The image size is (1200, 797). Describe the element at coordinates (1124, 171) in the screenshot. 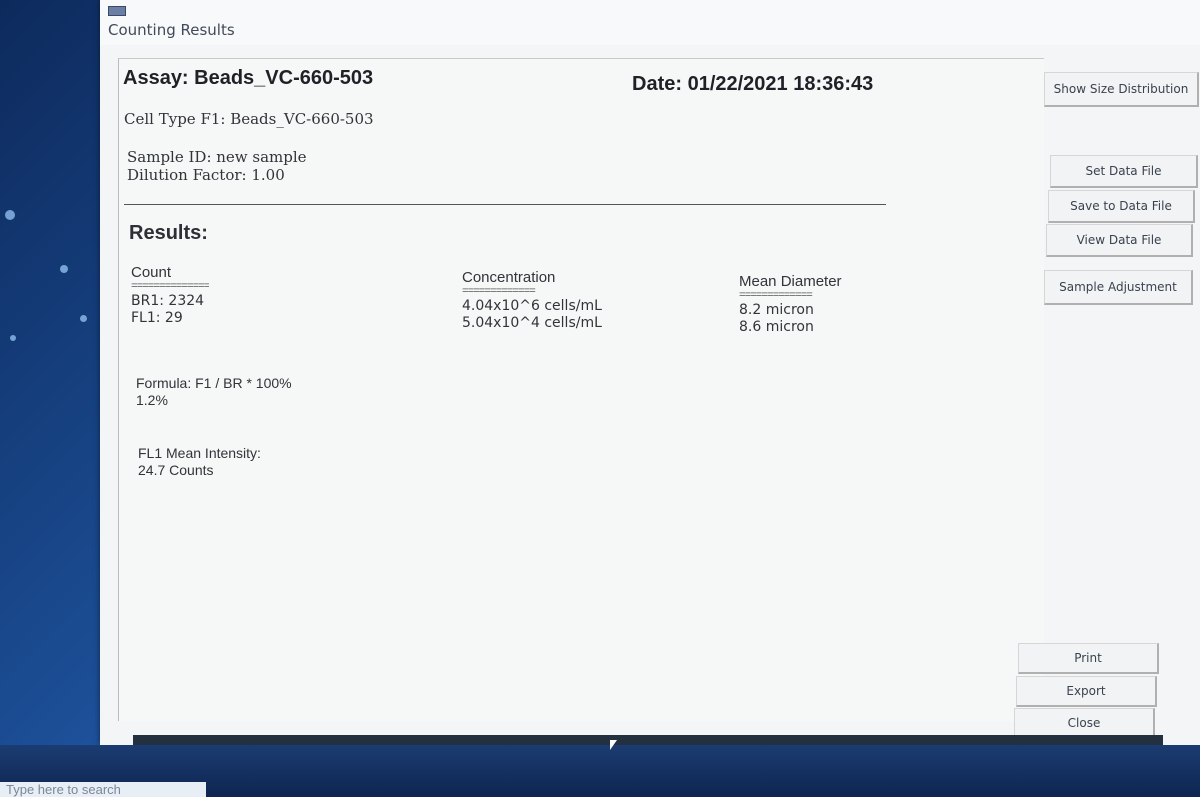

I see `set-data-file-button: Set Data File` at that location.